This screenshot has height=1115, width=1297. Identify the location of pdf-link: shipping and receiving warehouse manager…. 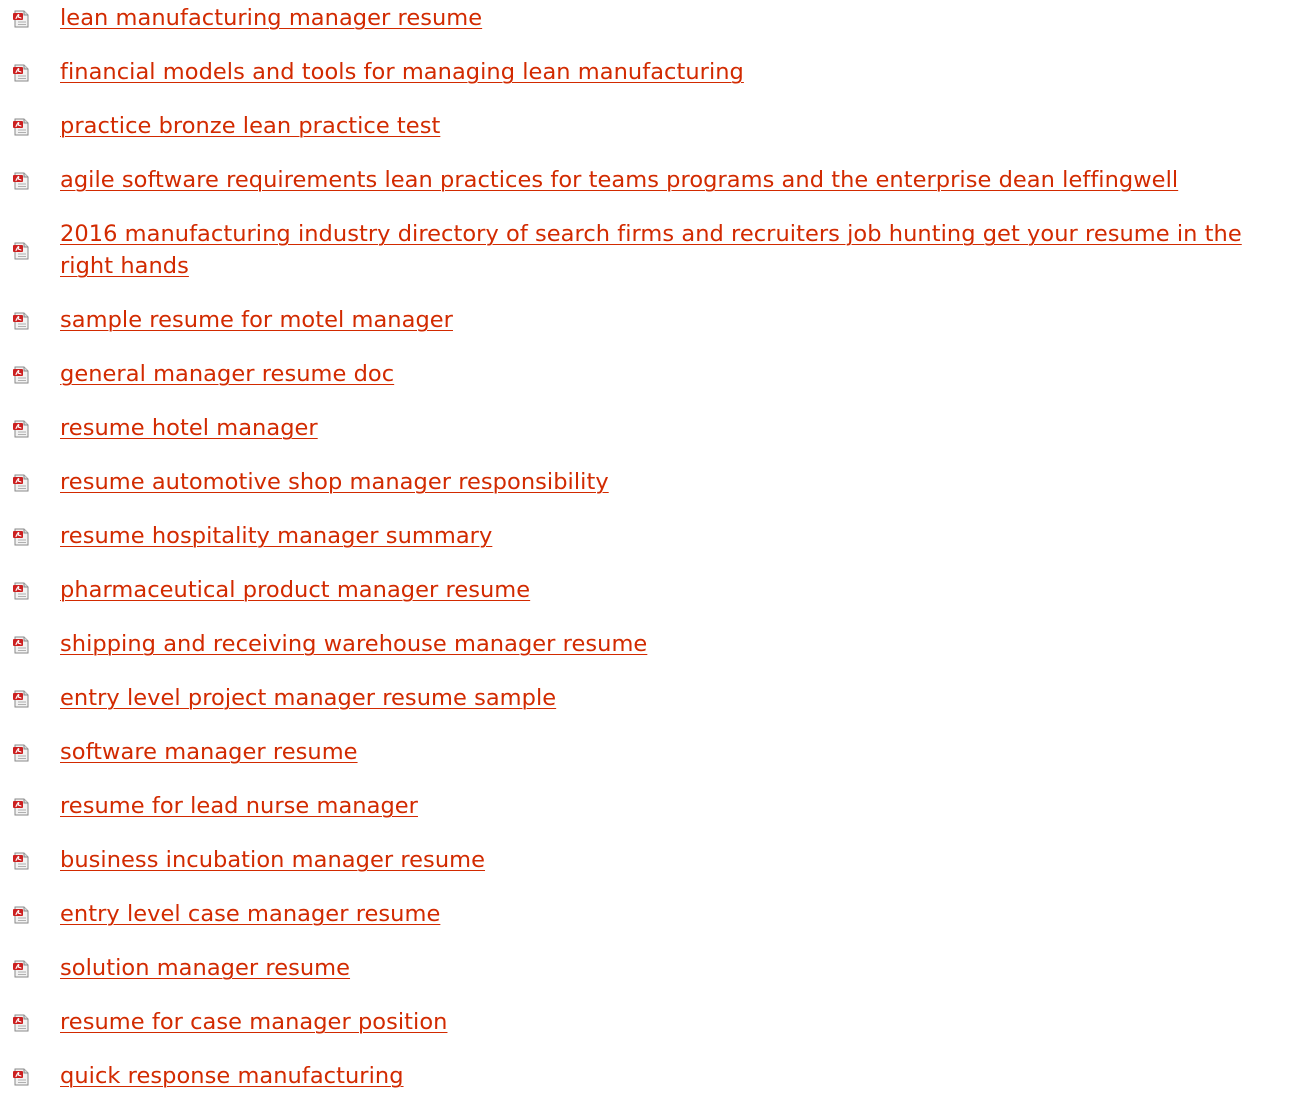
(353, 644).